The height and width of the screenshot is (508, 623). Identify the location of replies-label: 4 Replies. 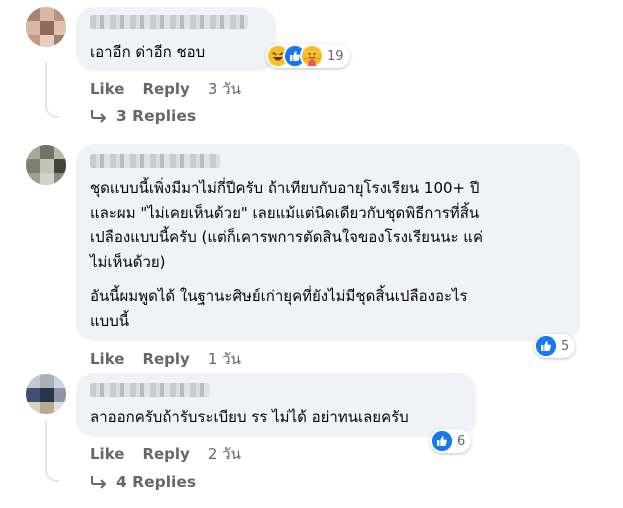
(156, 482).